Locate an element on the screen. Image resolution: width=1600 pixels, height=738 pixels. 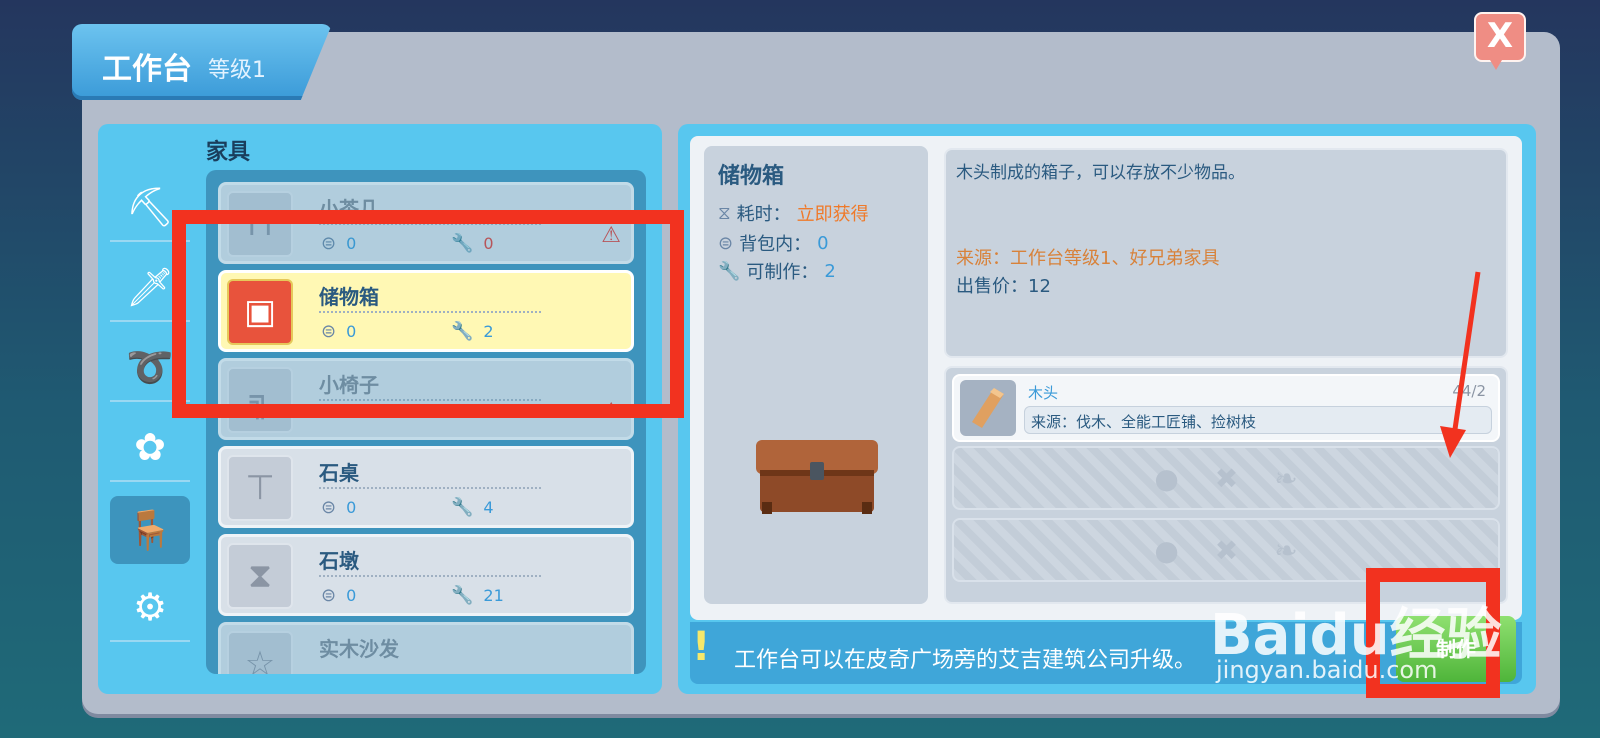
material-source: 来源：伐木、全能工匠铺、捡树枝 is located at coordinates (1258, 420).